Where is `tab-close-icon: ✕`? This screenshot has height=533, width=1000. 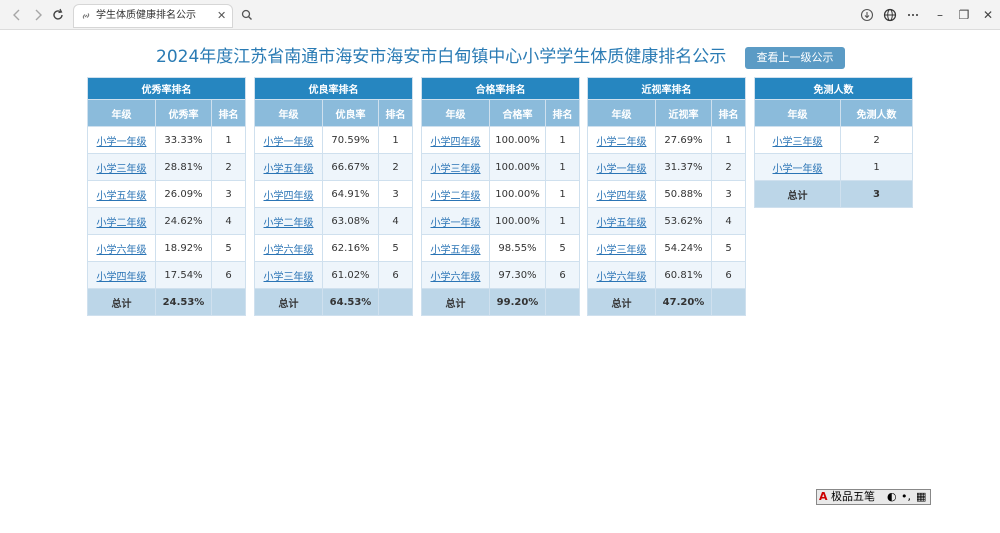
tab-close-icon: ✕ is located at coordinates (221, 16).